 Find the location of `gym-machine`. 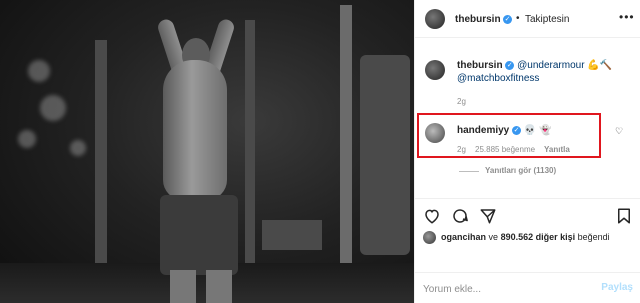

gym-machine is located at coordinates (385, 155).